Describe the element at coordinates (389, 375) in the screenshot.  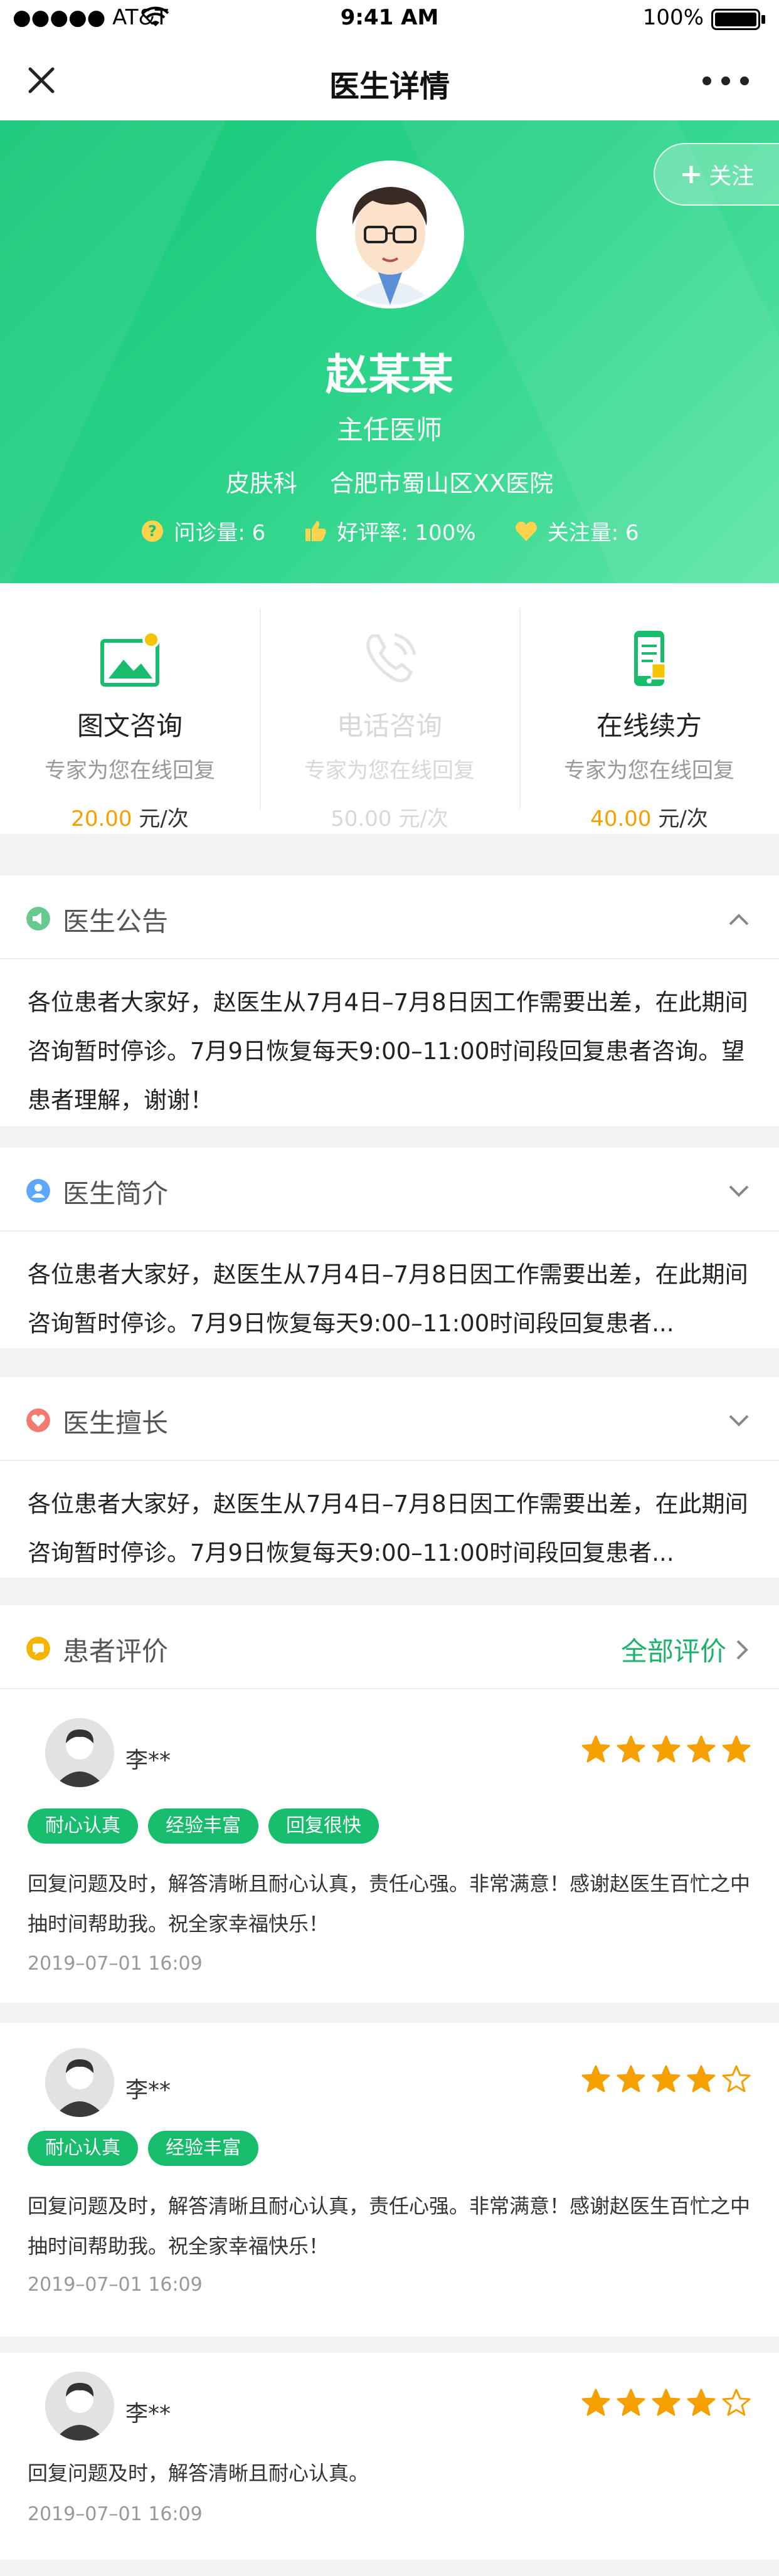
I see `doctor-name: 赵某某` at that location.